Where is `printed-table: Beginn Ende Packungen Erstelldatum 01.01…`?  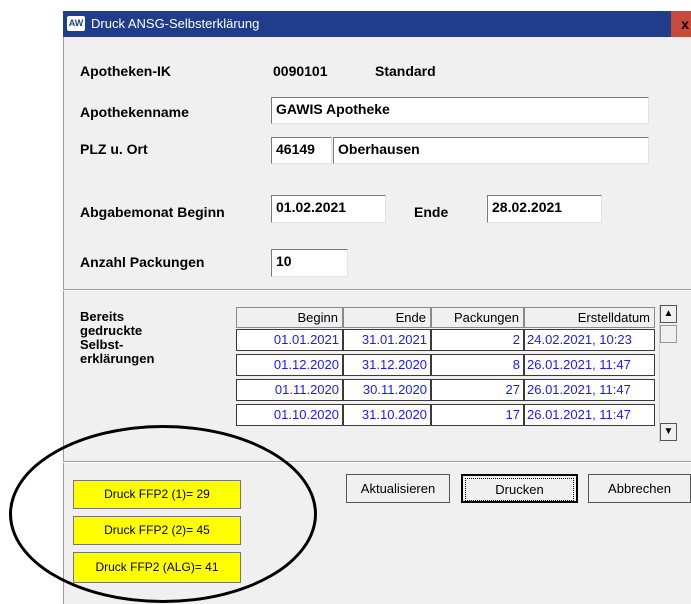
printed-table: Beginn Ende Packungen Erstelldatum 01.01… is located at coordinates (448, 376).